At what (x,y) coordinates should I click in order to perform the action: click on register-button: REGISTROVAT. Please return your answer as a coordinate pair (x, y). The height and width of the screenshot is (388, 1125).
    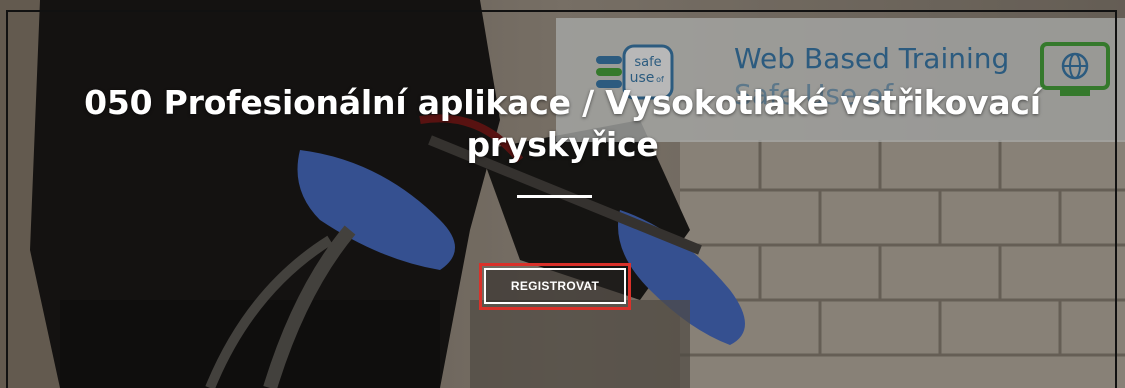
    Looking at the image, I should click on (555, 286).